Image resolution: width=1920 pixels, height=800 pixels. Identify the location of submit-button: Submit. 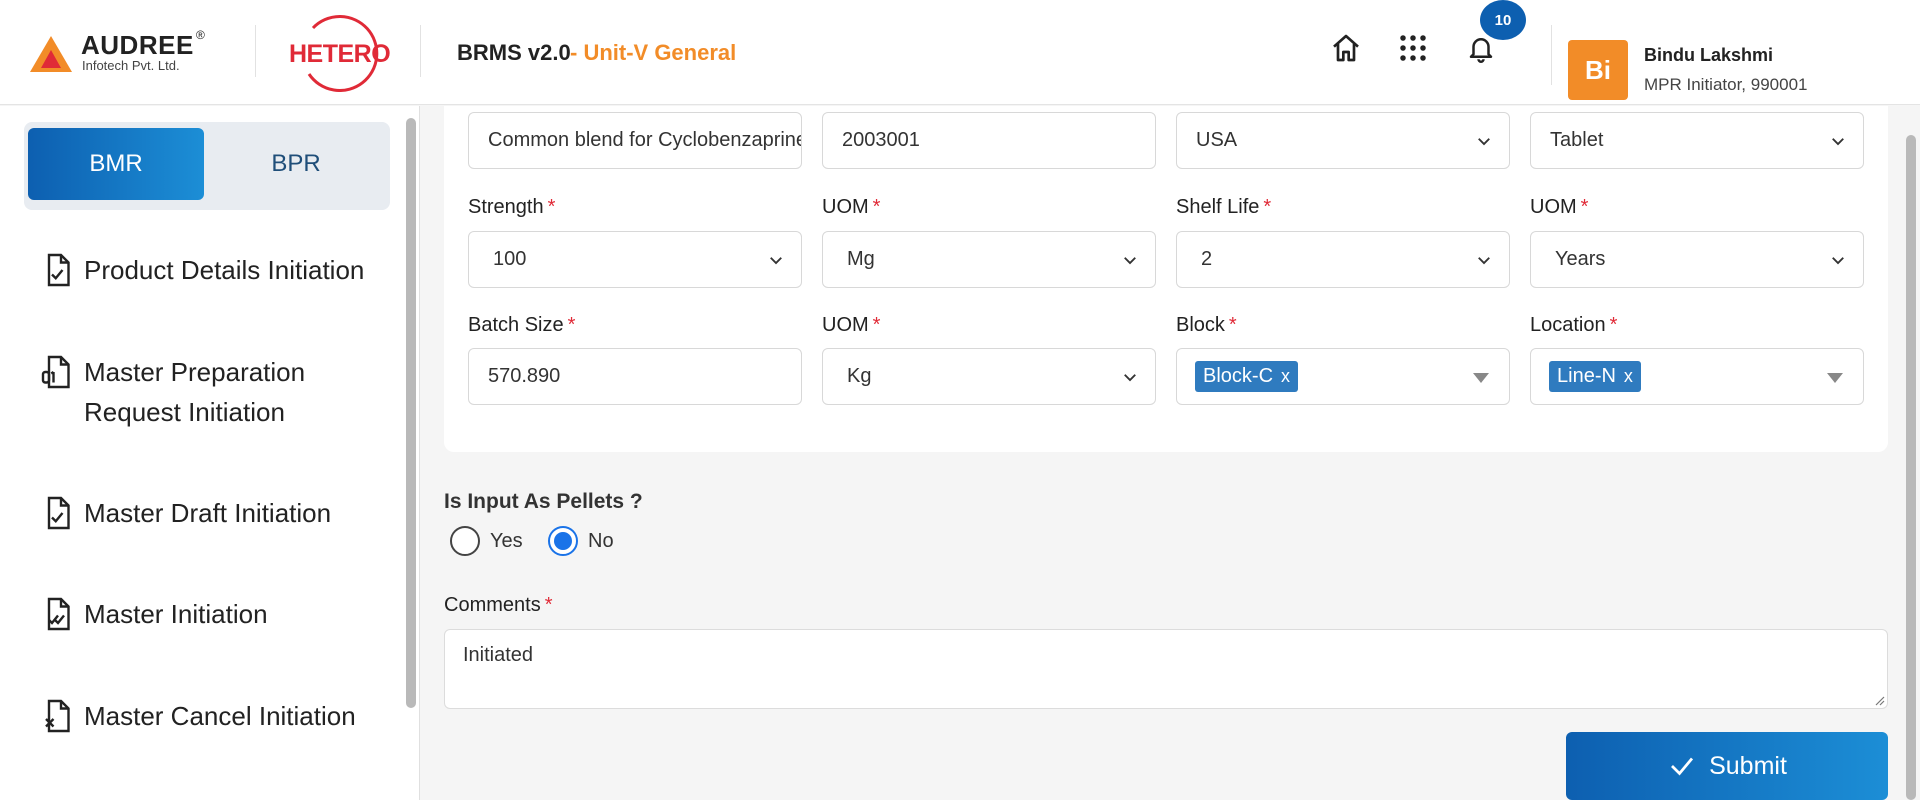
(1727, 766).